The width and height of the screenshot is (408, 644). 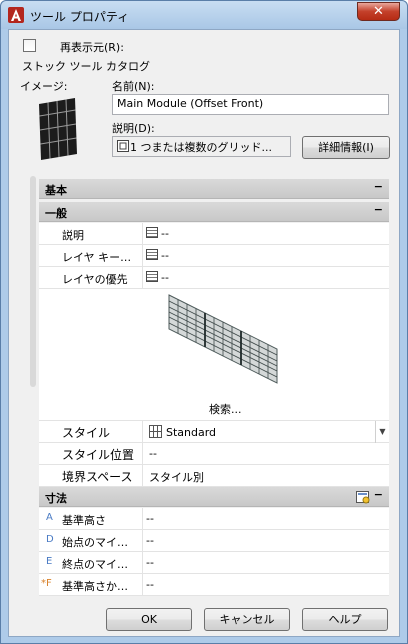 I want to click on dimension-marker-icon: E, so click(x=49, y=561).